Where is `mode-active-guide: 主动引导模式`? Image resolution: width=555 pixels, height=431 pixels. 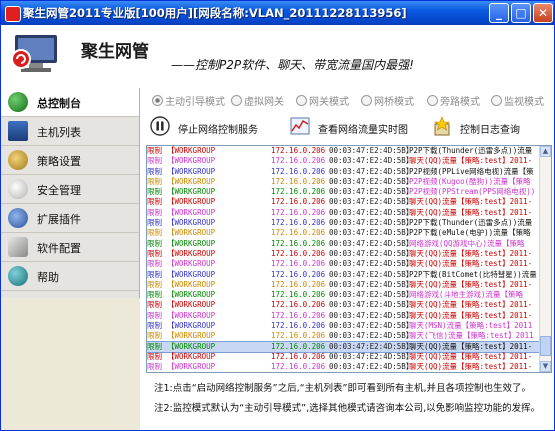 mode-active-guide: 主动引导模式 is located at coordinates (188, 100).